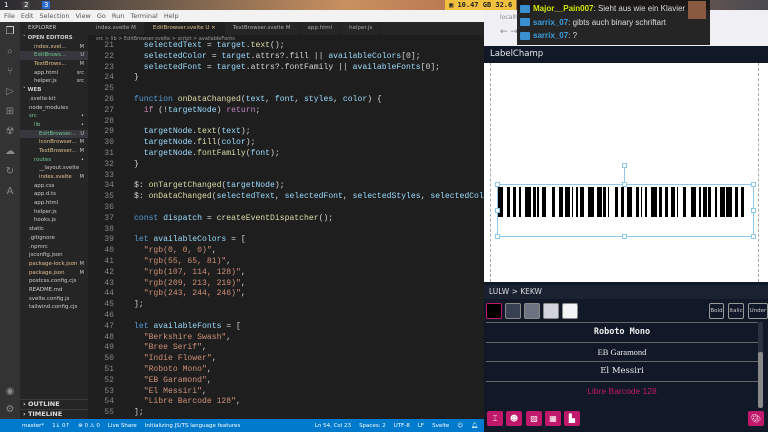 The height and width of the screenshot is (432, 768). I want to click on rotate-handle, so click(624, 165).